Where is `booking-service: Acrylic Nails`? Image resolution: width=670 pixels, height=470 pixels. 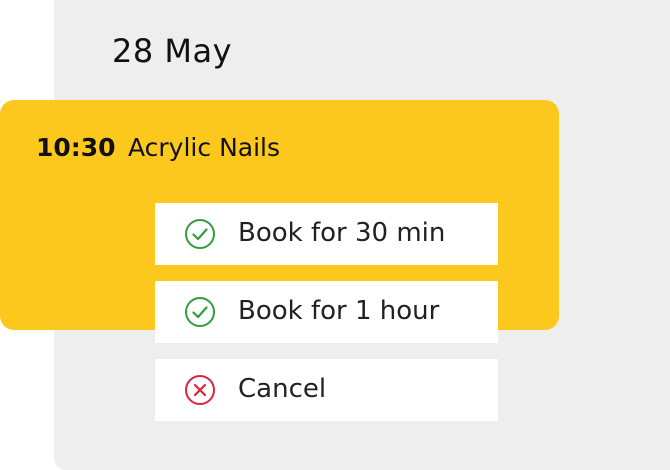
booking-service: Acrylic Nails is located at coordinates (204, 147).